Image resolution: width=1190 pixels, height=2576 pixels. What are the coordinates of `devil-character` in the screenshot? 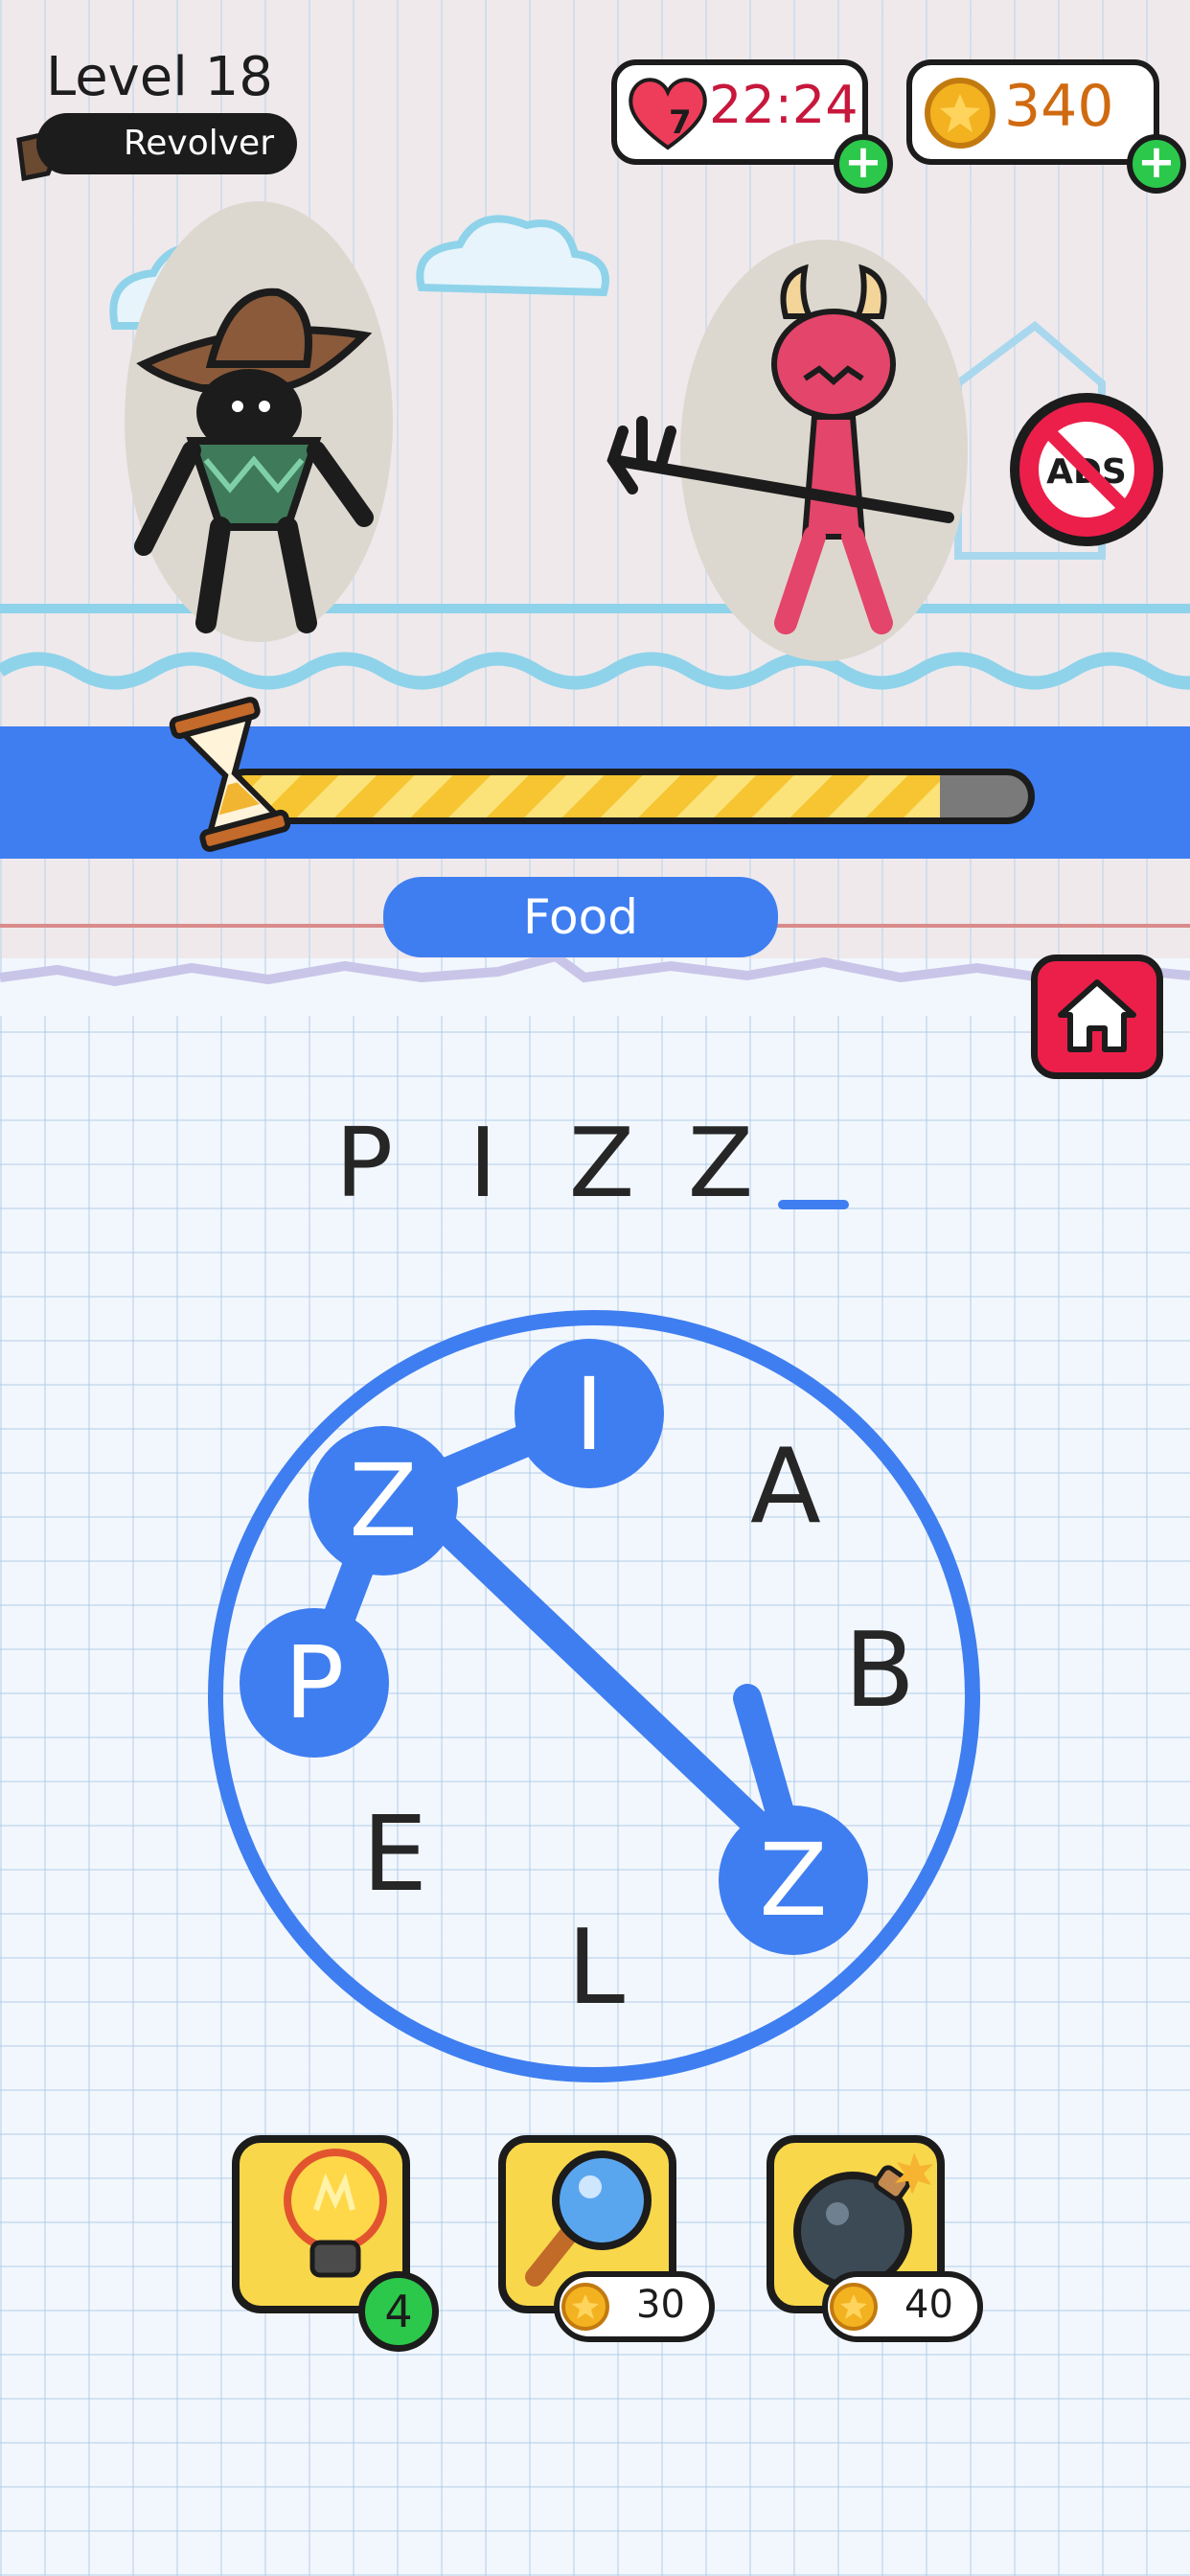 It's located at (787, 450).